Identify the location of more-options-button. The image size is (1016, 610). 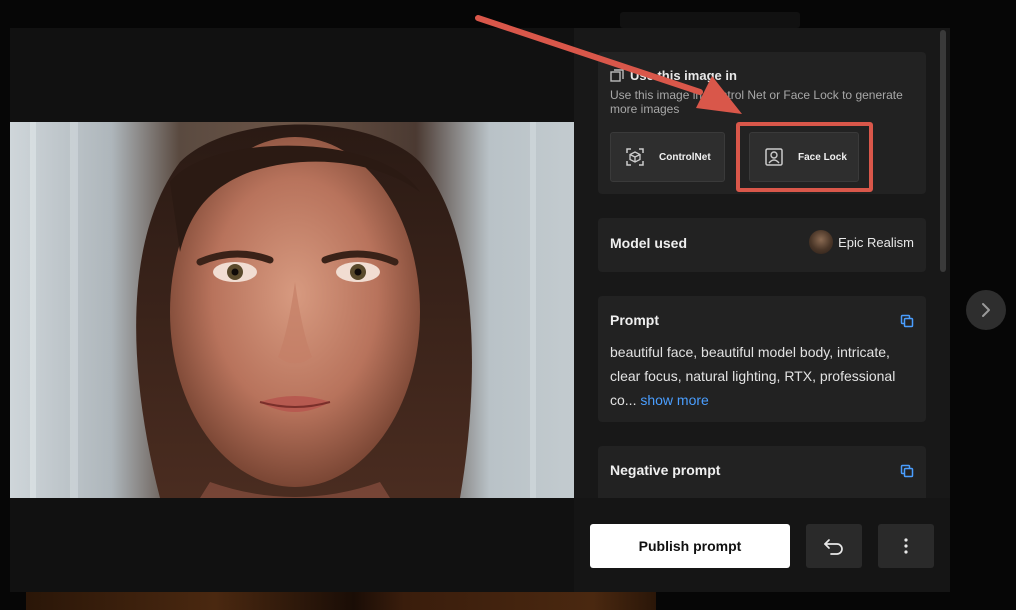
(906, 546).